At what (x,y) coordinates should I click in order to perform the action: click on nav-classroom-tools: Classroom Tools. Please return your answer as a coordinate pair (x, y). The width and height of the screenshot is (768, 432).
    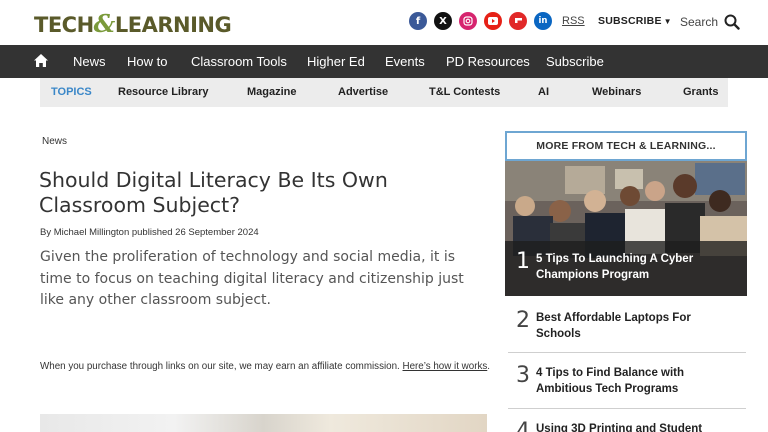
    Looking at the image, I should click on (239, 61).